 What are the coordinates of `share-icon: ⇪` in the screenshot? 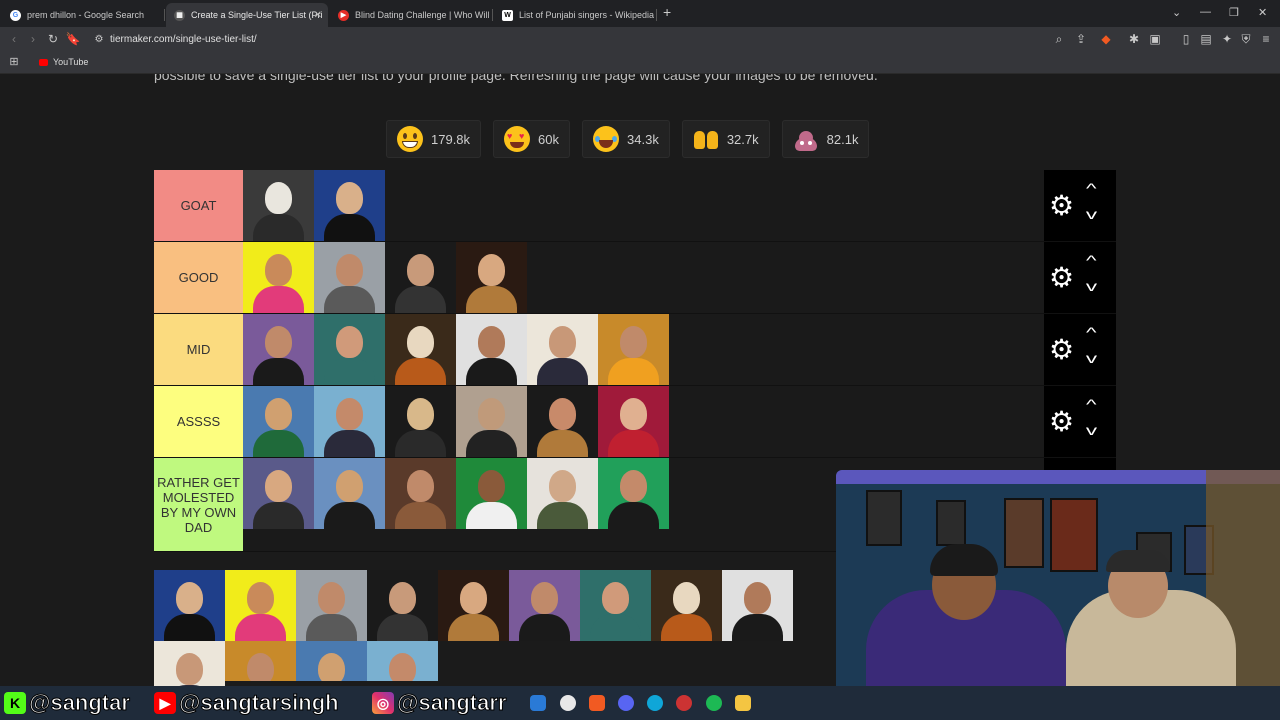 It's located at (1081, 39).